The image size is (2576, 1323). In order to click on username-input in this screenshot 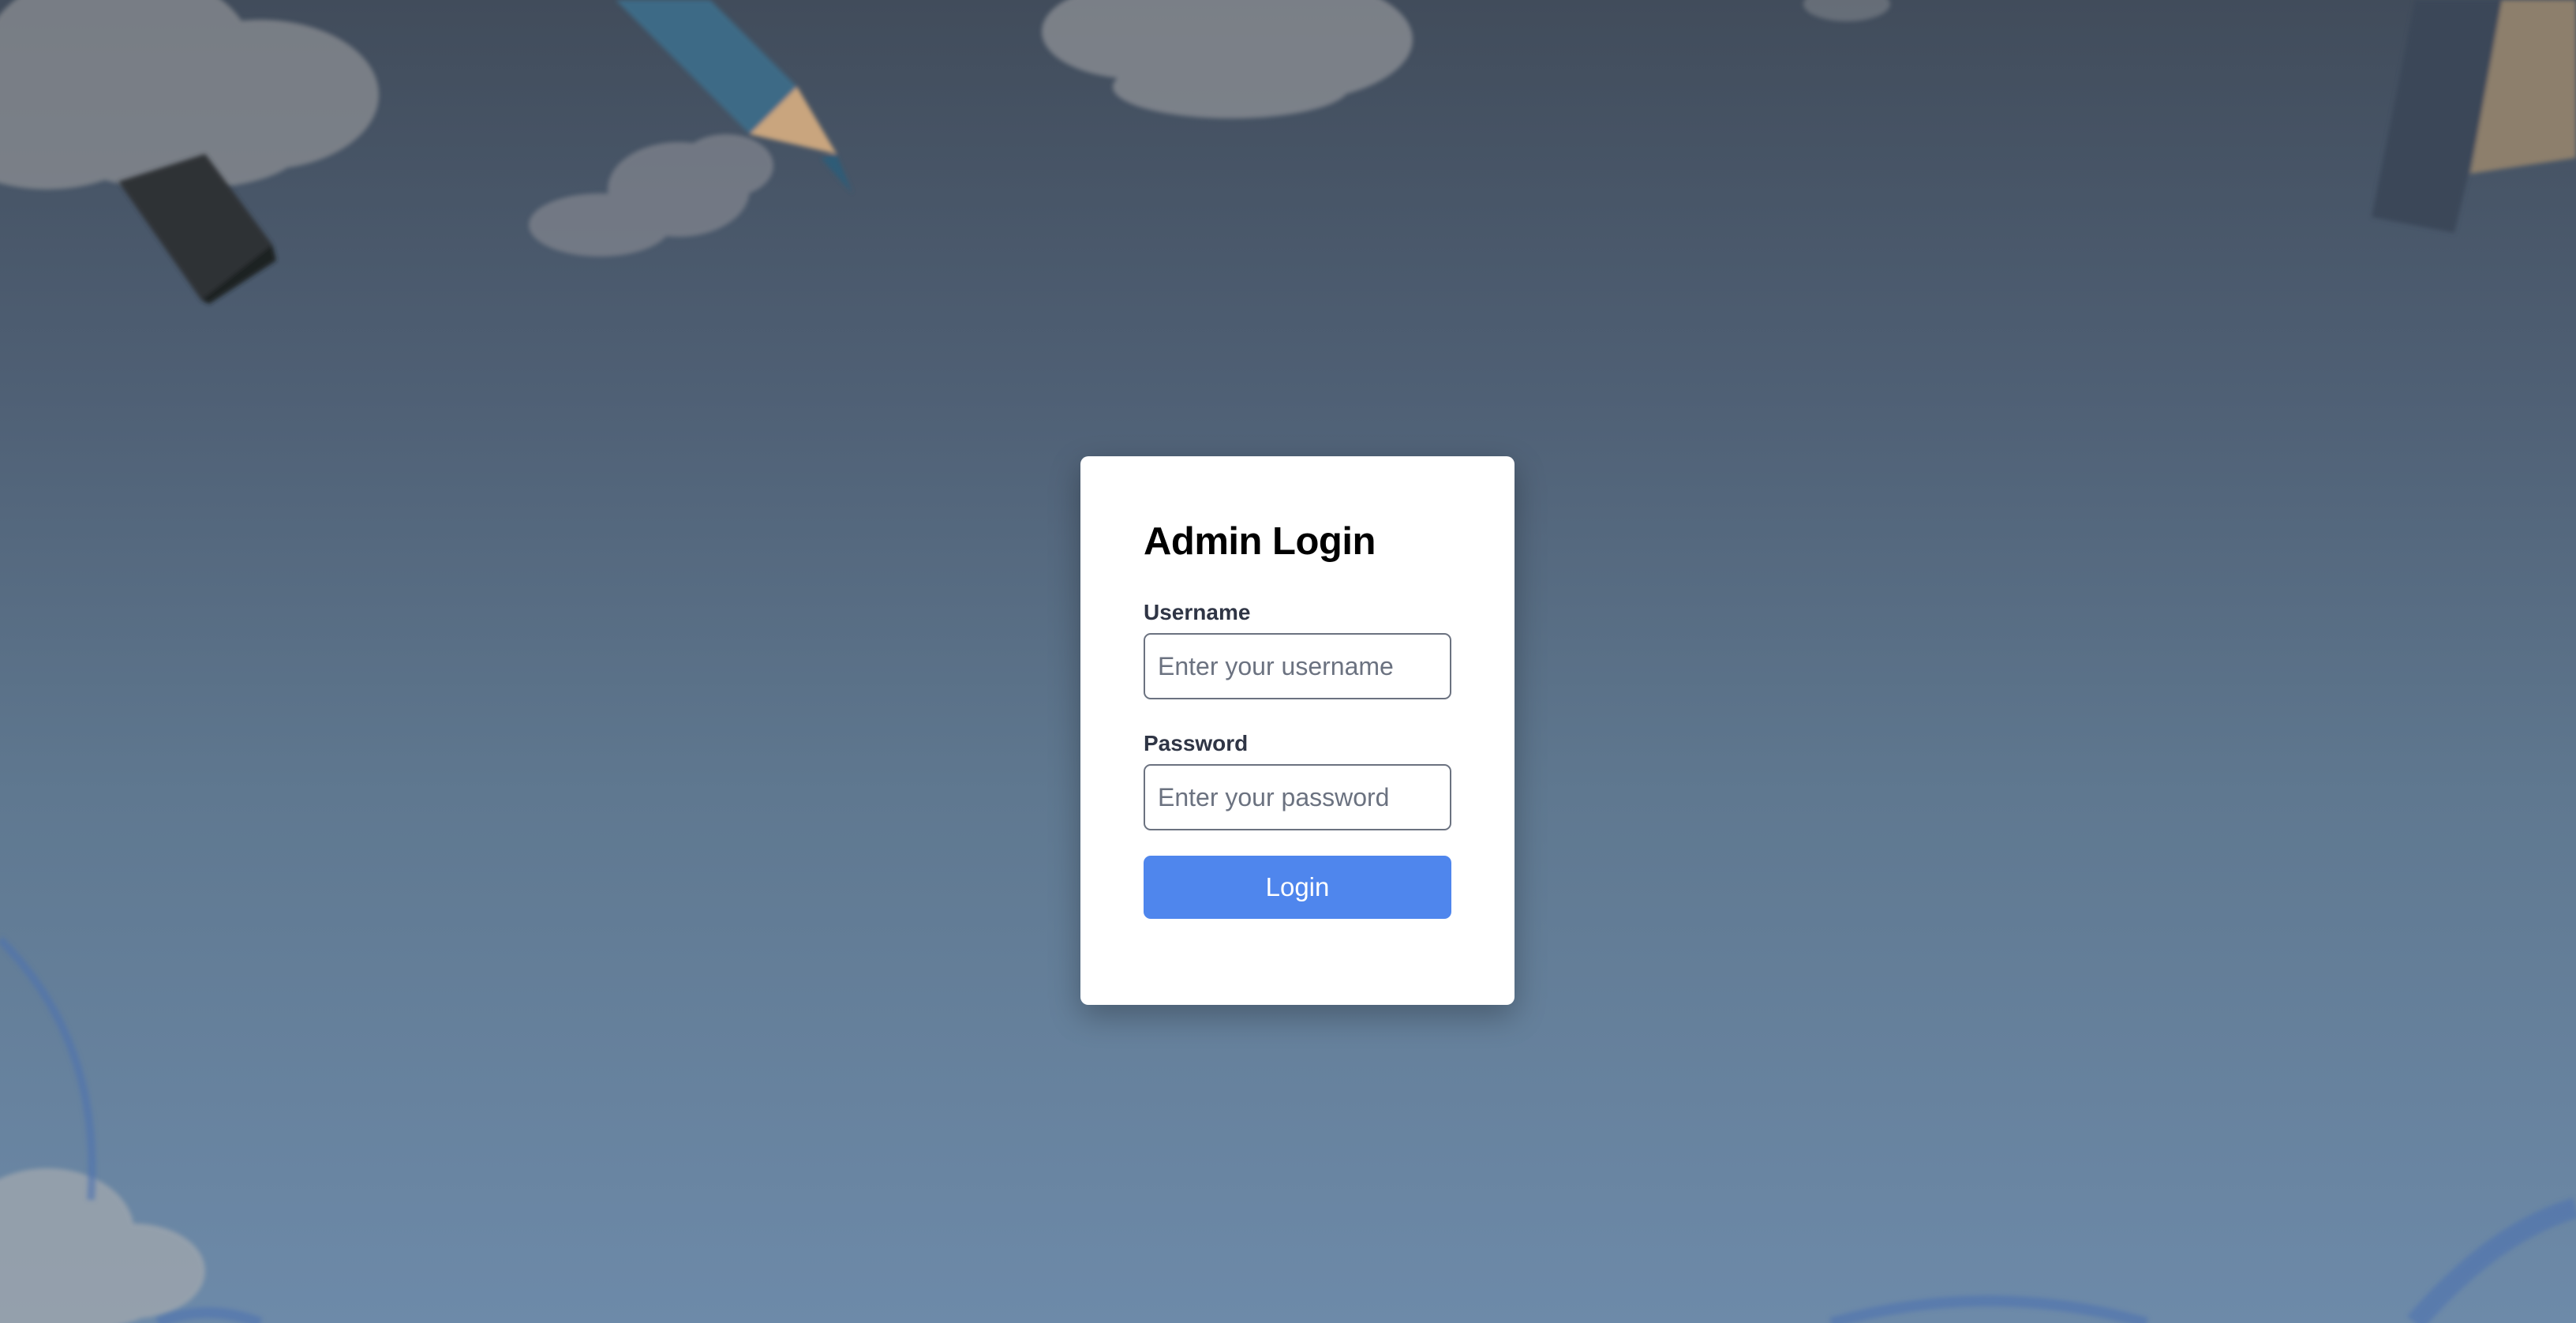, I will do `click(1297, 666)`.